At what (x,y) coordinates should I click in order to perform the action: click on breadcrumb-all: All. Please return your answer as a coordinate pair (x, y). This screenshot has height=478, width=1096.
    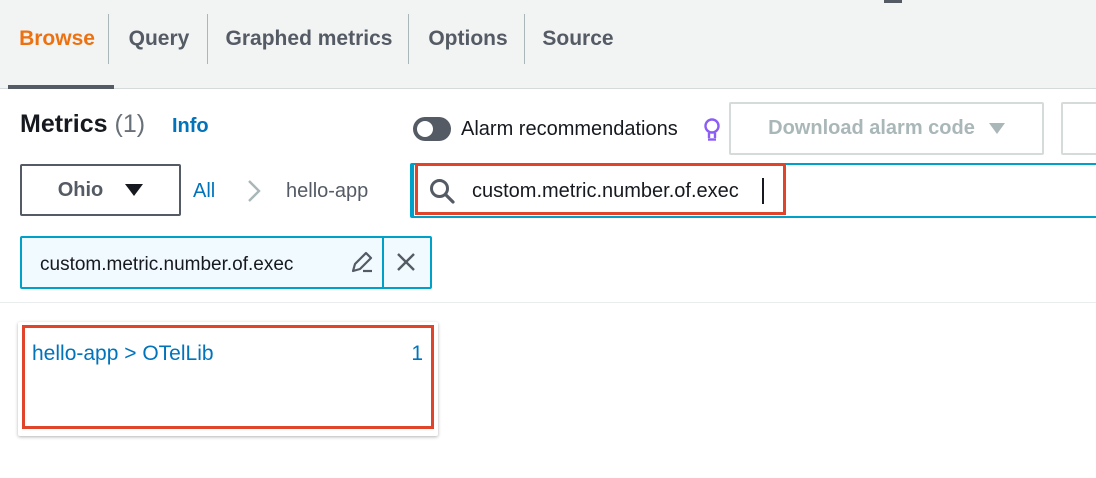
    Looking at the image, I should click on (204, 191).